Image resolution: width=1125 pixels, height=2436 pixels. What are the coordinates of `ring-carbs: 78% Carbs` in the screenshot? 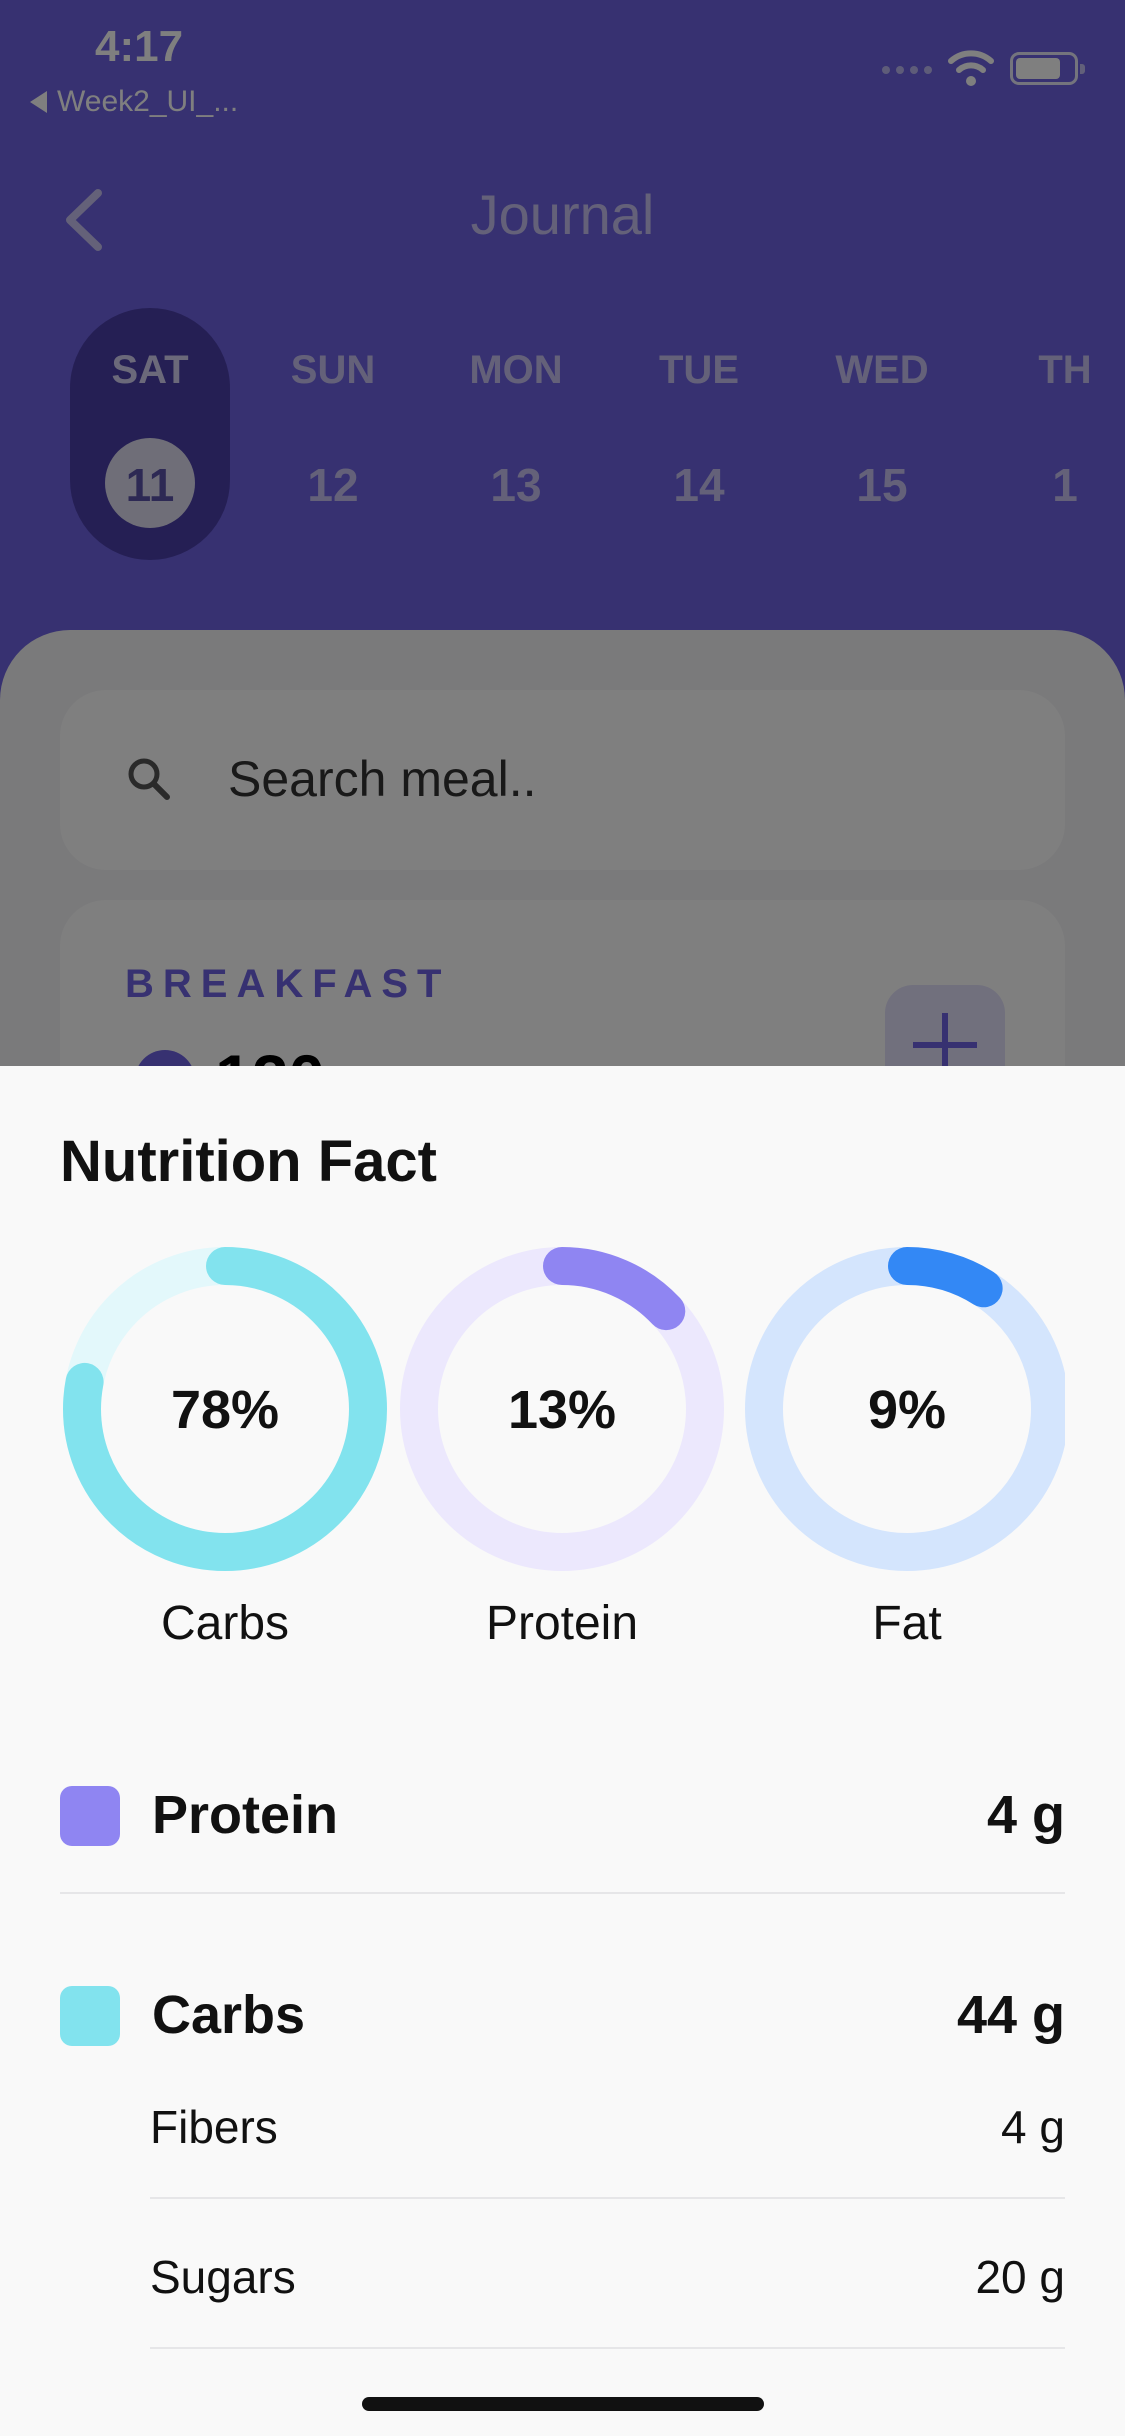 It's located at (225, 1454).